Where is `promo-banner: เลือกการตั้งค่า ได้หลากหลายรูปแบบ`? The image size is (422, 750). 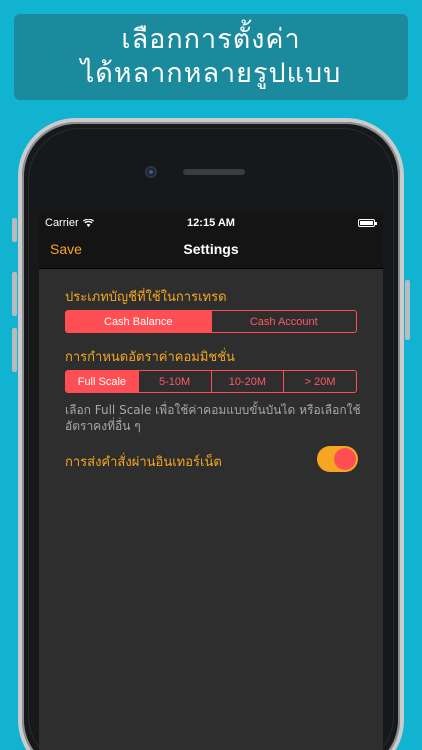 promo-banner: เลือกการตั้งค่า ได้หลากหลายรูปแบบ is located at coordinates (211, 57).